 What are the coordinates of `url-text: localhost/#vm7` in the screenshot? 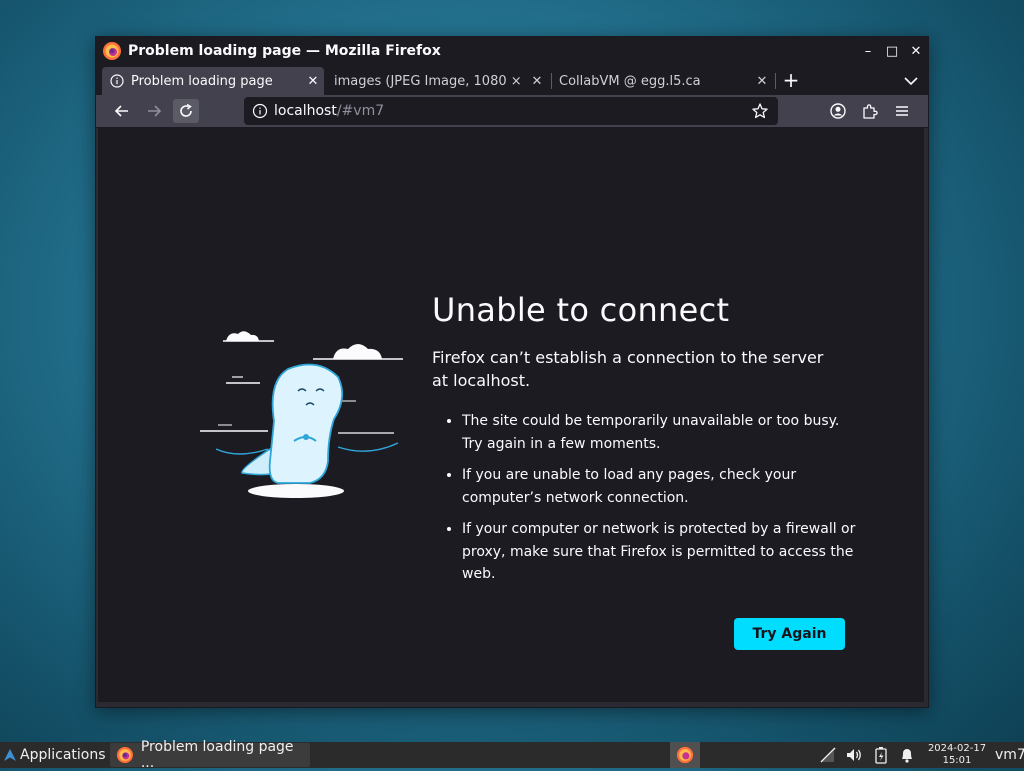 It's located at (512, 111).